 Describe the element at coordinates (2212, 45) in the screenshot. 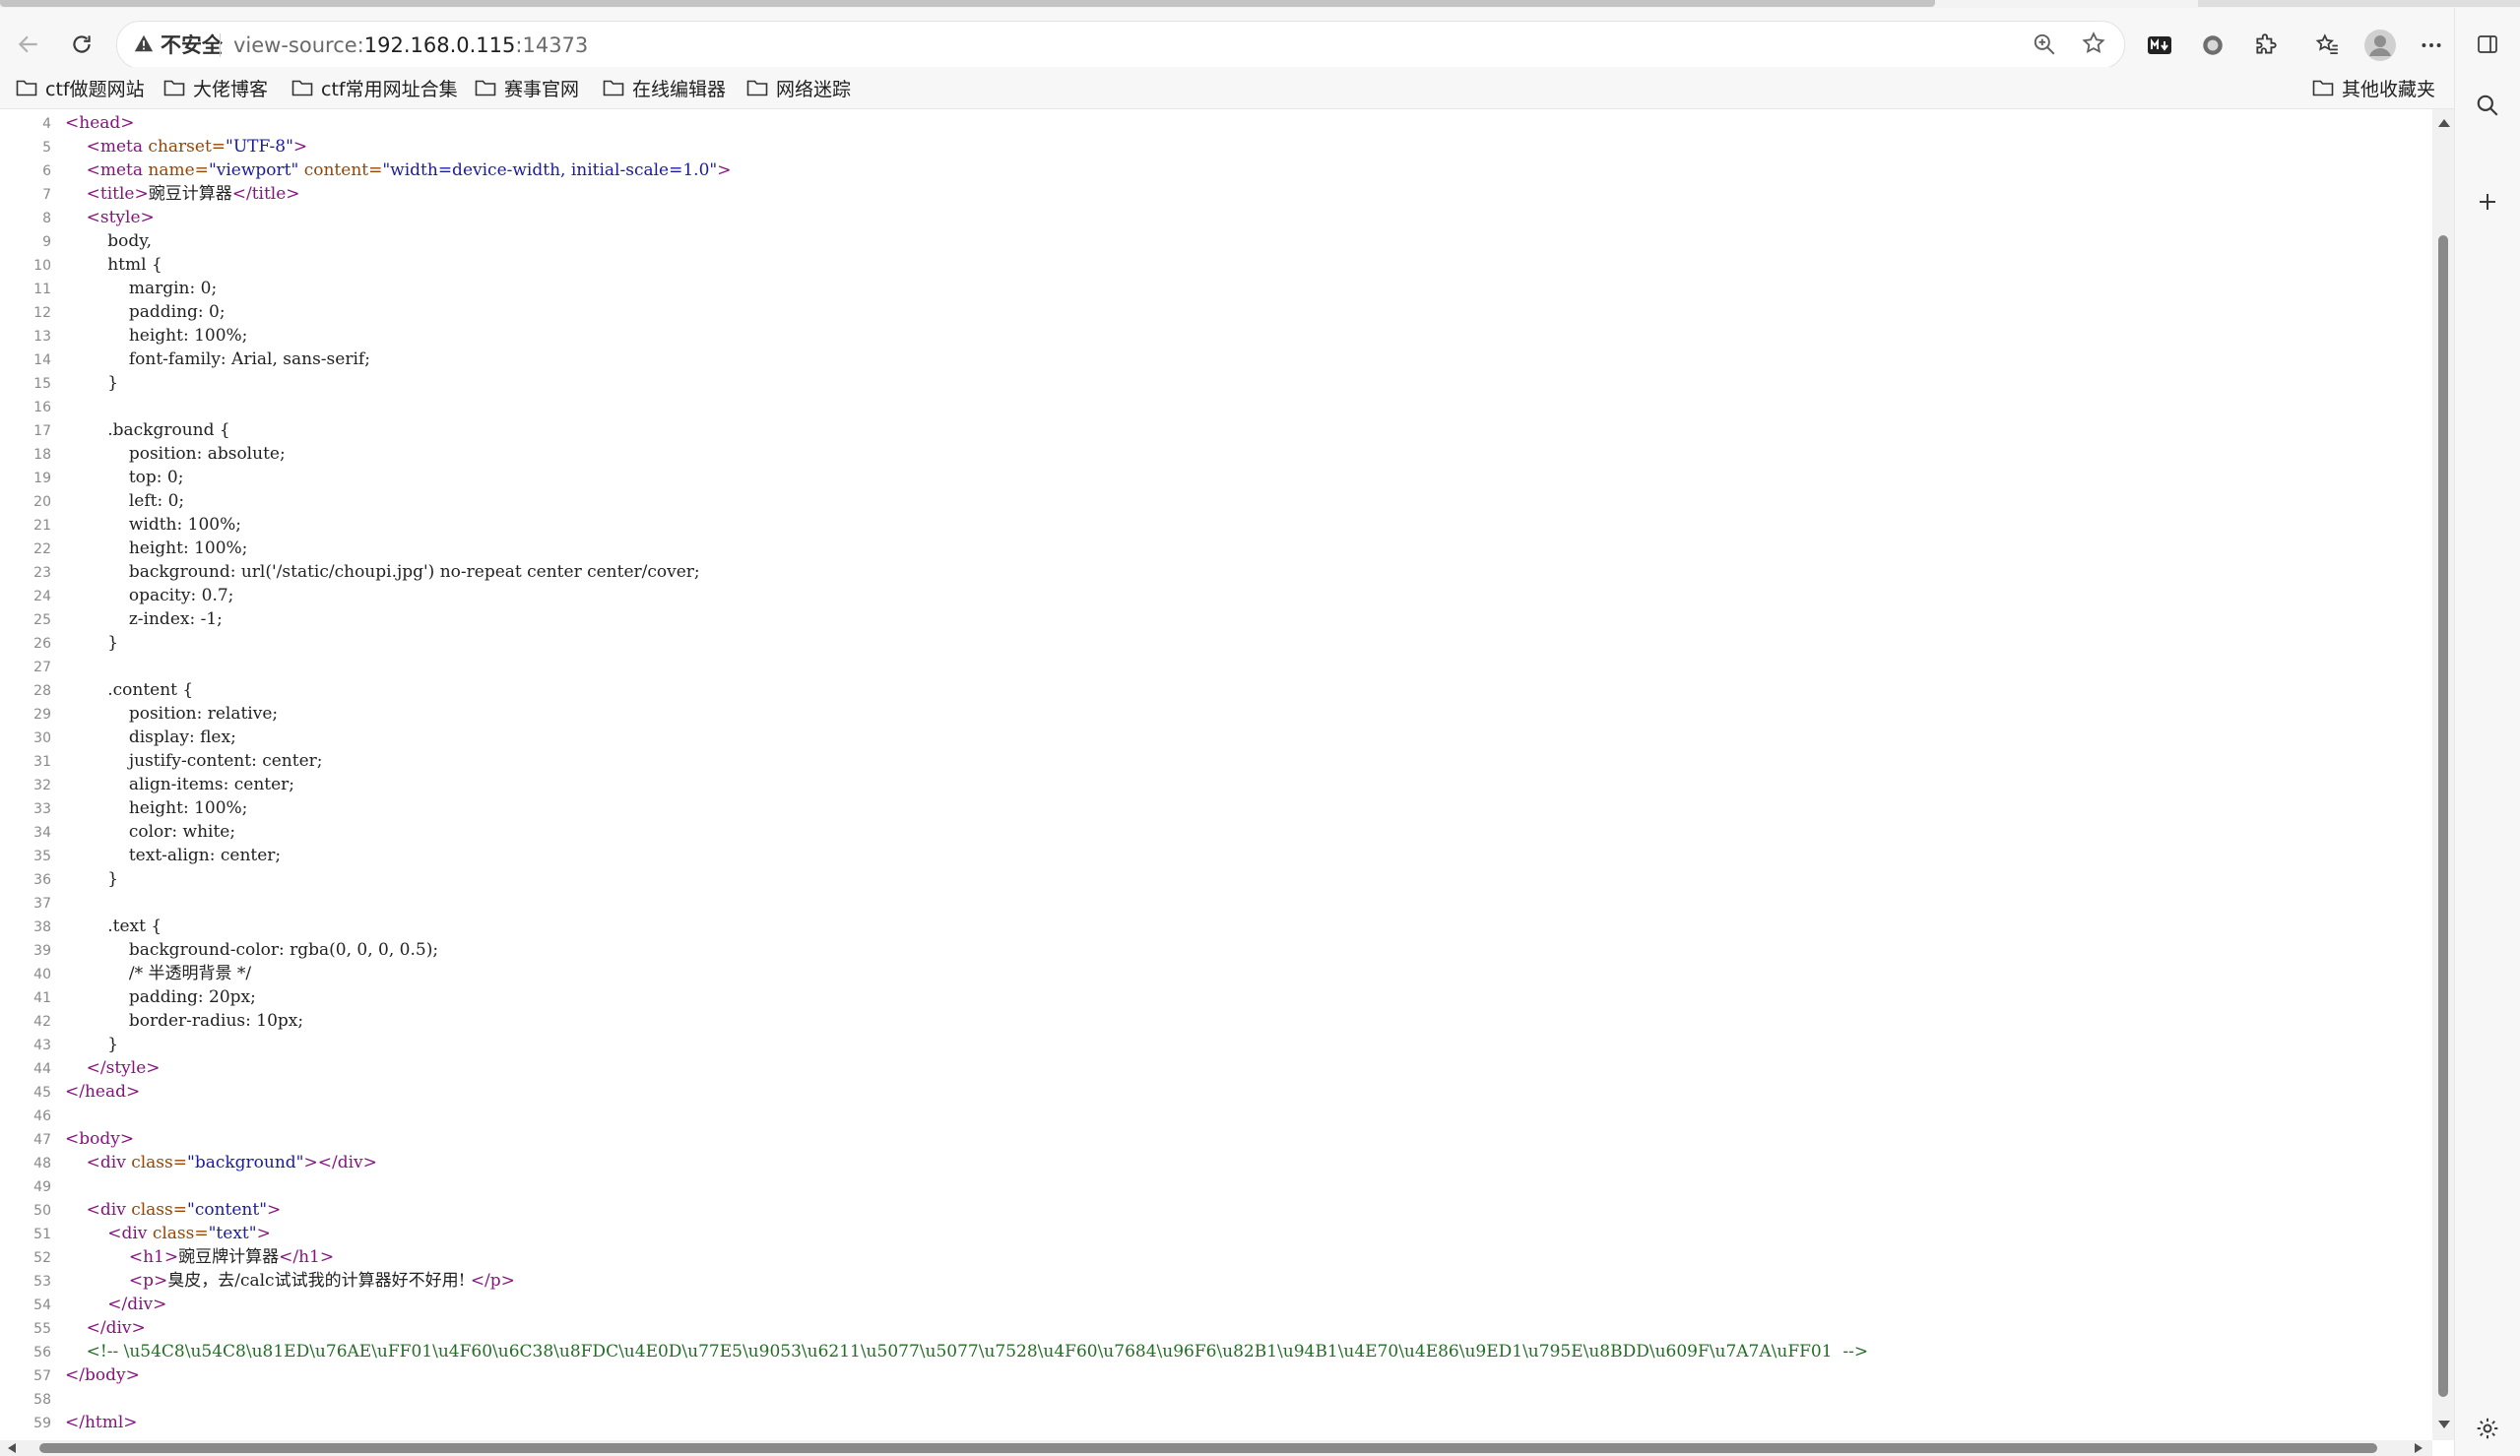

I see `record-icon` at that location.